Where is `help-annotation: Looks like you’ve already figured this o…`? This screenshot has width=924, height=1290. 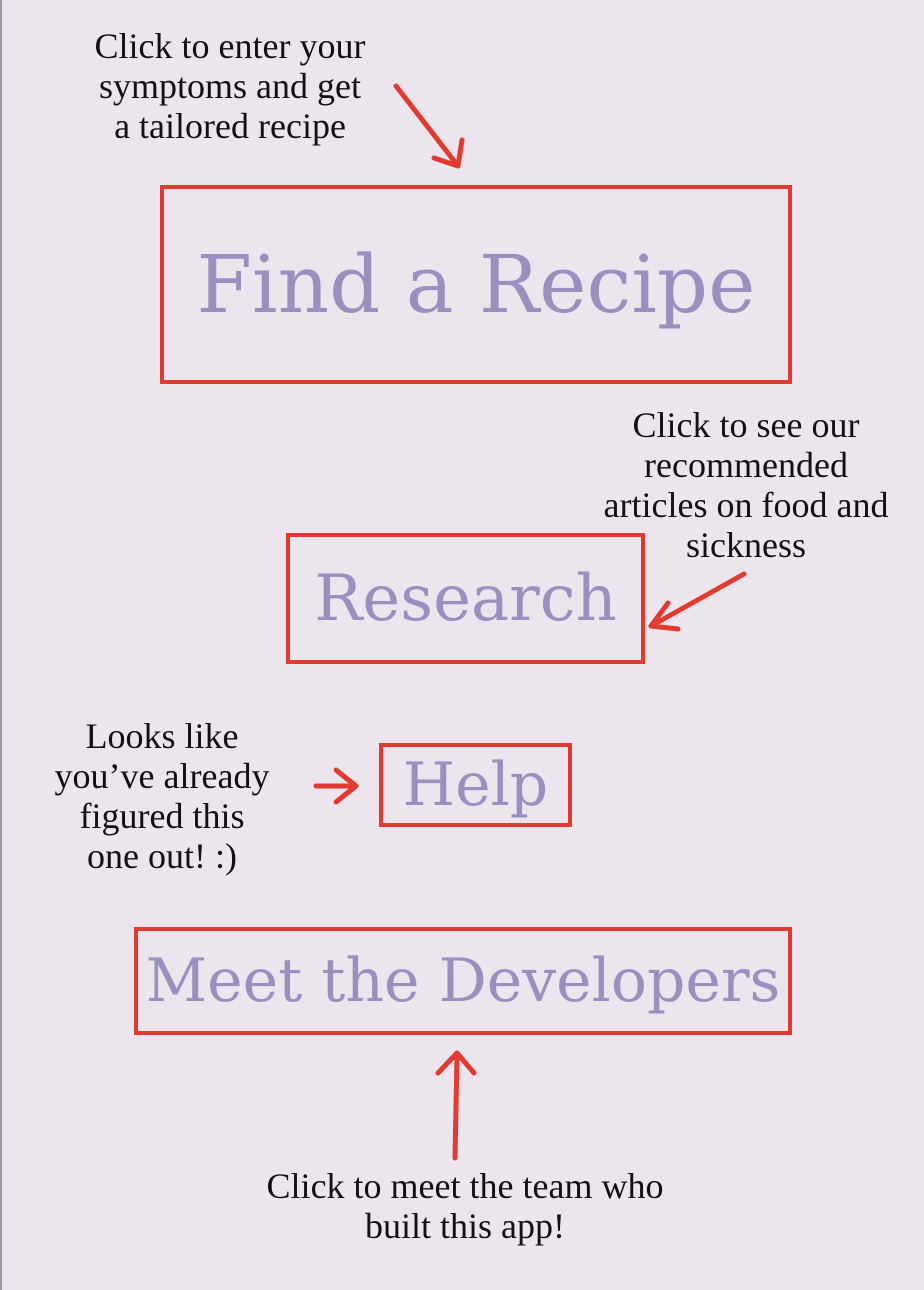 help-annotation: Looks like you’ve already figured this o… is located at coordinates (162, 796).